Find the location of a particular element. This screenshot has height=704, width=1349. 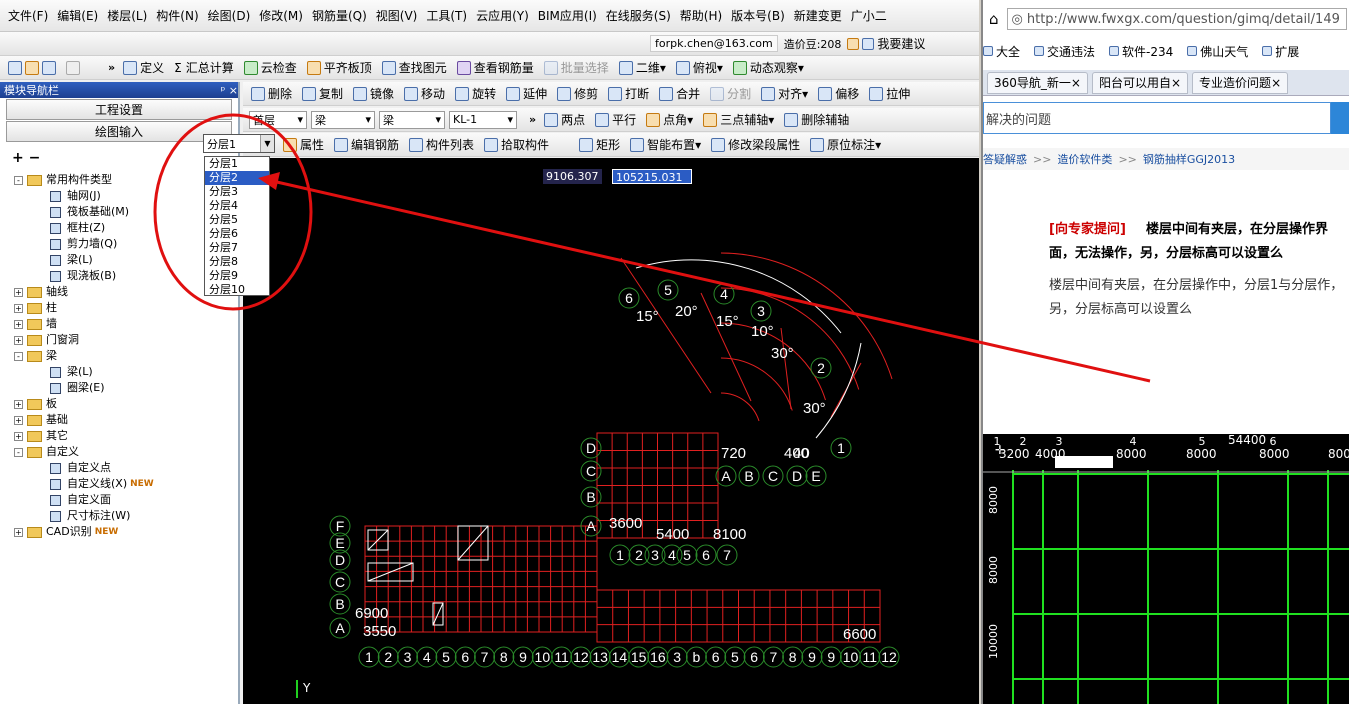

sublayer-option: 分层6 is located at coordinates (237, 234).